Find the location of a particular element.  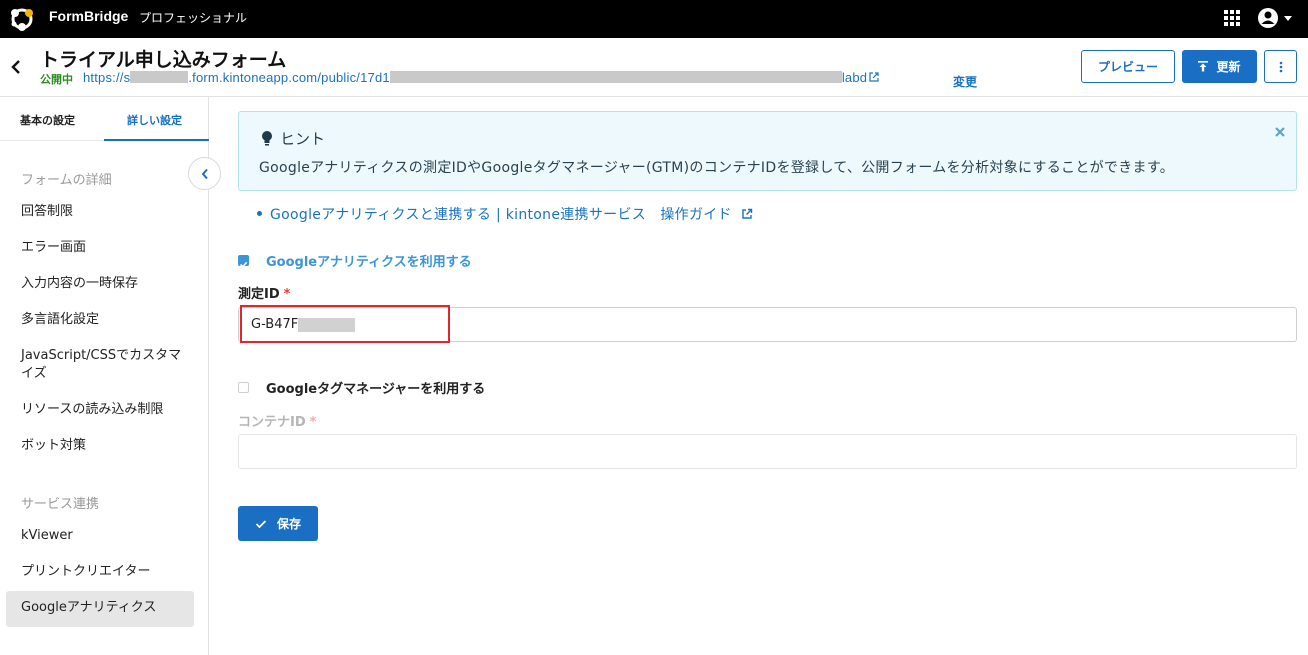

back-arrow-icon is located at coordinates (16, 67).